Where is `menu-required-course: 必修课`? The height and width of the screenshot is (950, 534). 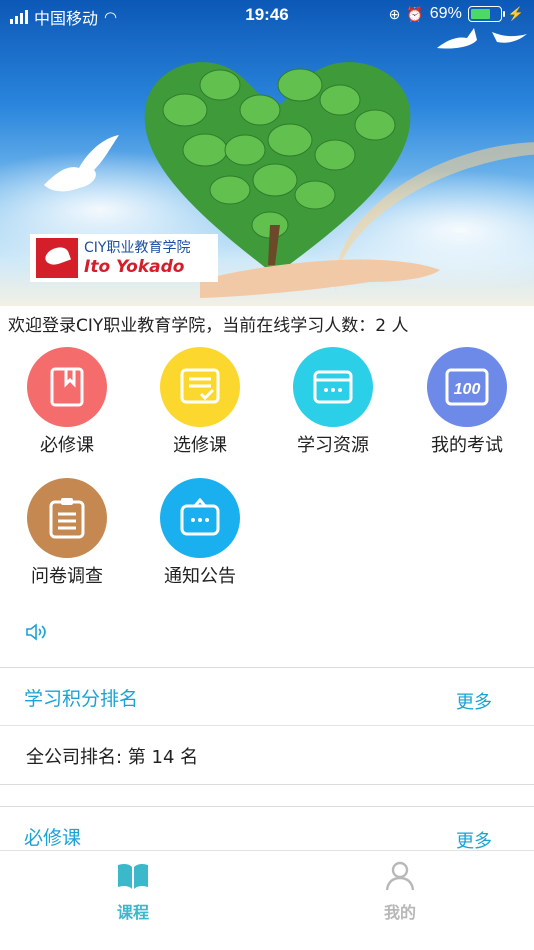 menu-required-course: 必修课 is located at coordinates (67, 402).